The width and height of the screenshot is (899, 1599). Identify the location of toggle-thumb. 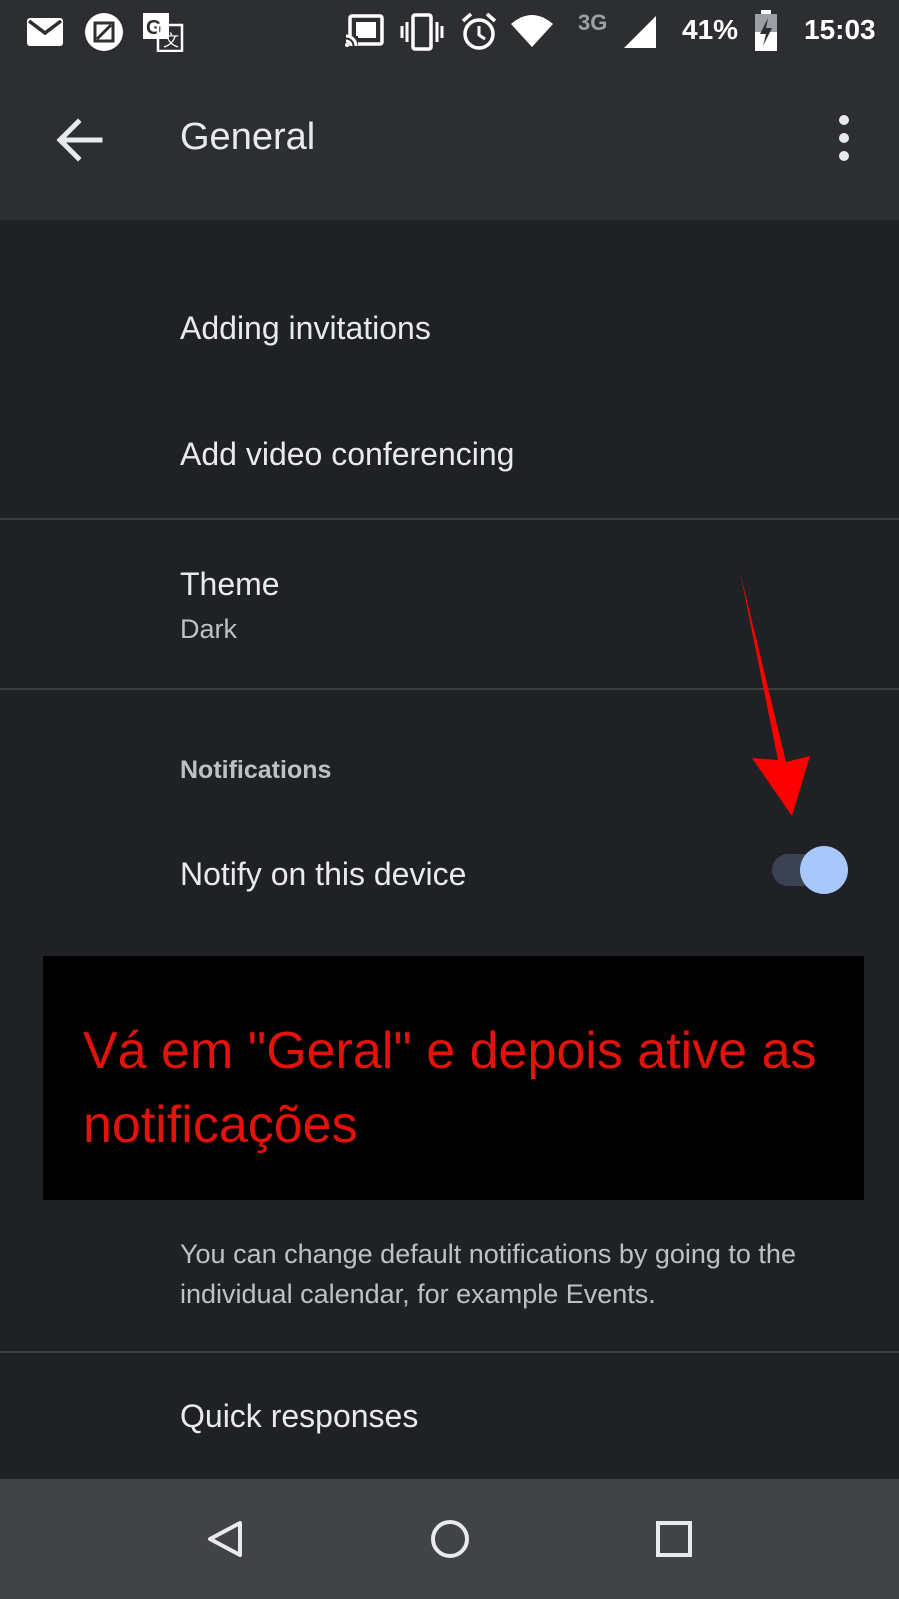
(824, 870).